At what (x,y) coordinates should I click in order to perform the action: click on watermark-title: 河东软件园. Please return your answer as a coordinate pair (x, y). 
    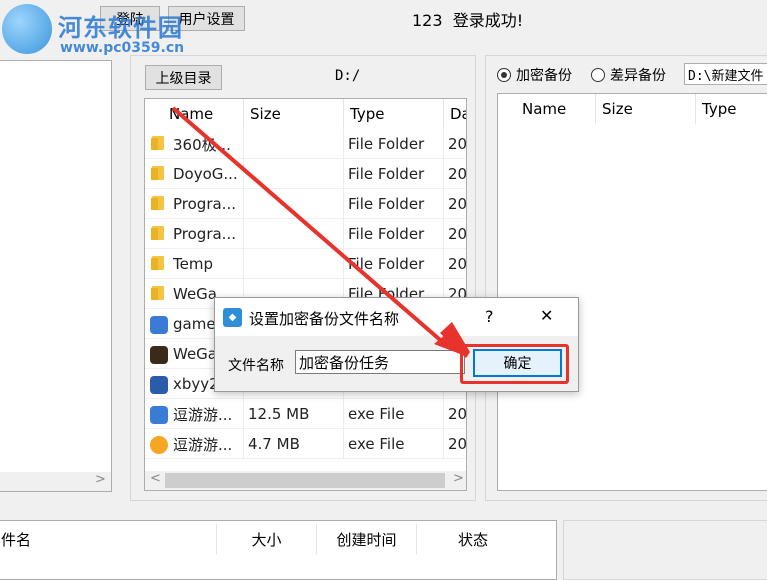
    Looking at the image, I should click on (120, 28).